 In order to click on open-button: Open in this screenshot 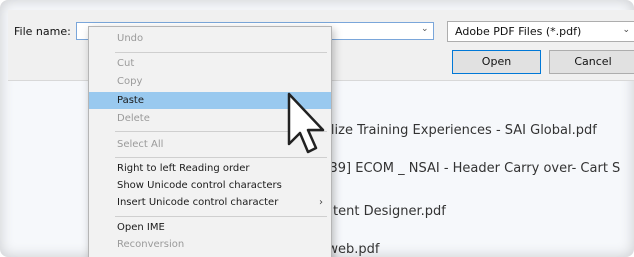, I will do `click(496, 62)`.